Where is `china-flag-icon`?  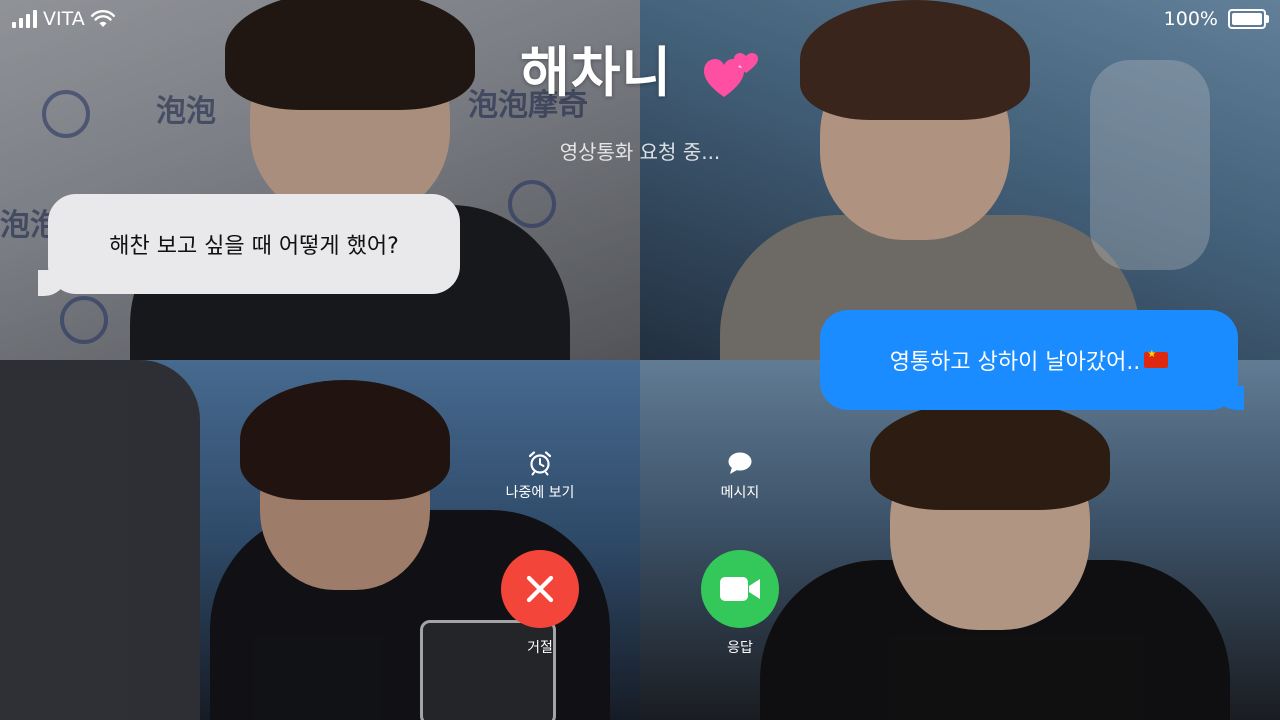
china-flag-icon is located at coordinates (1156, 358).